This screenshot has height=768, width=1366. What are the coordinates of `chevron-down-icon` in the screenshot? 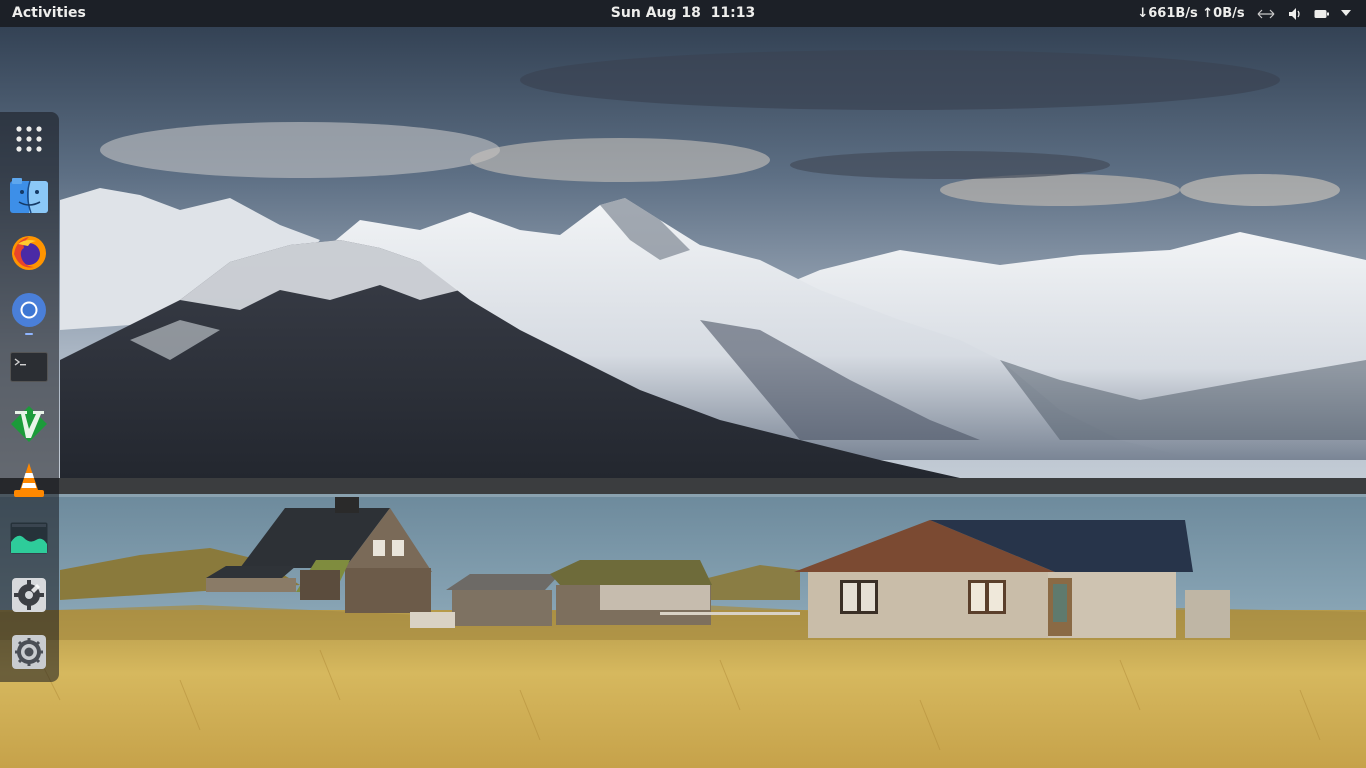 It's located at (1346, 13).